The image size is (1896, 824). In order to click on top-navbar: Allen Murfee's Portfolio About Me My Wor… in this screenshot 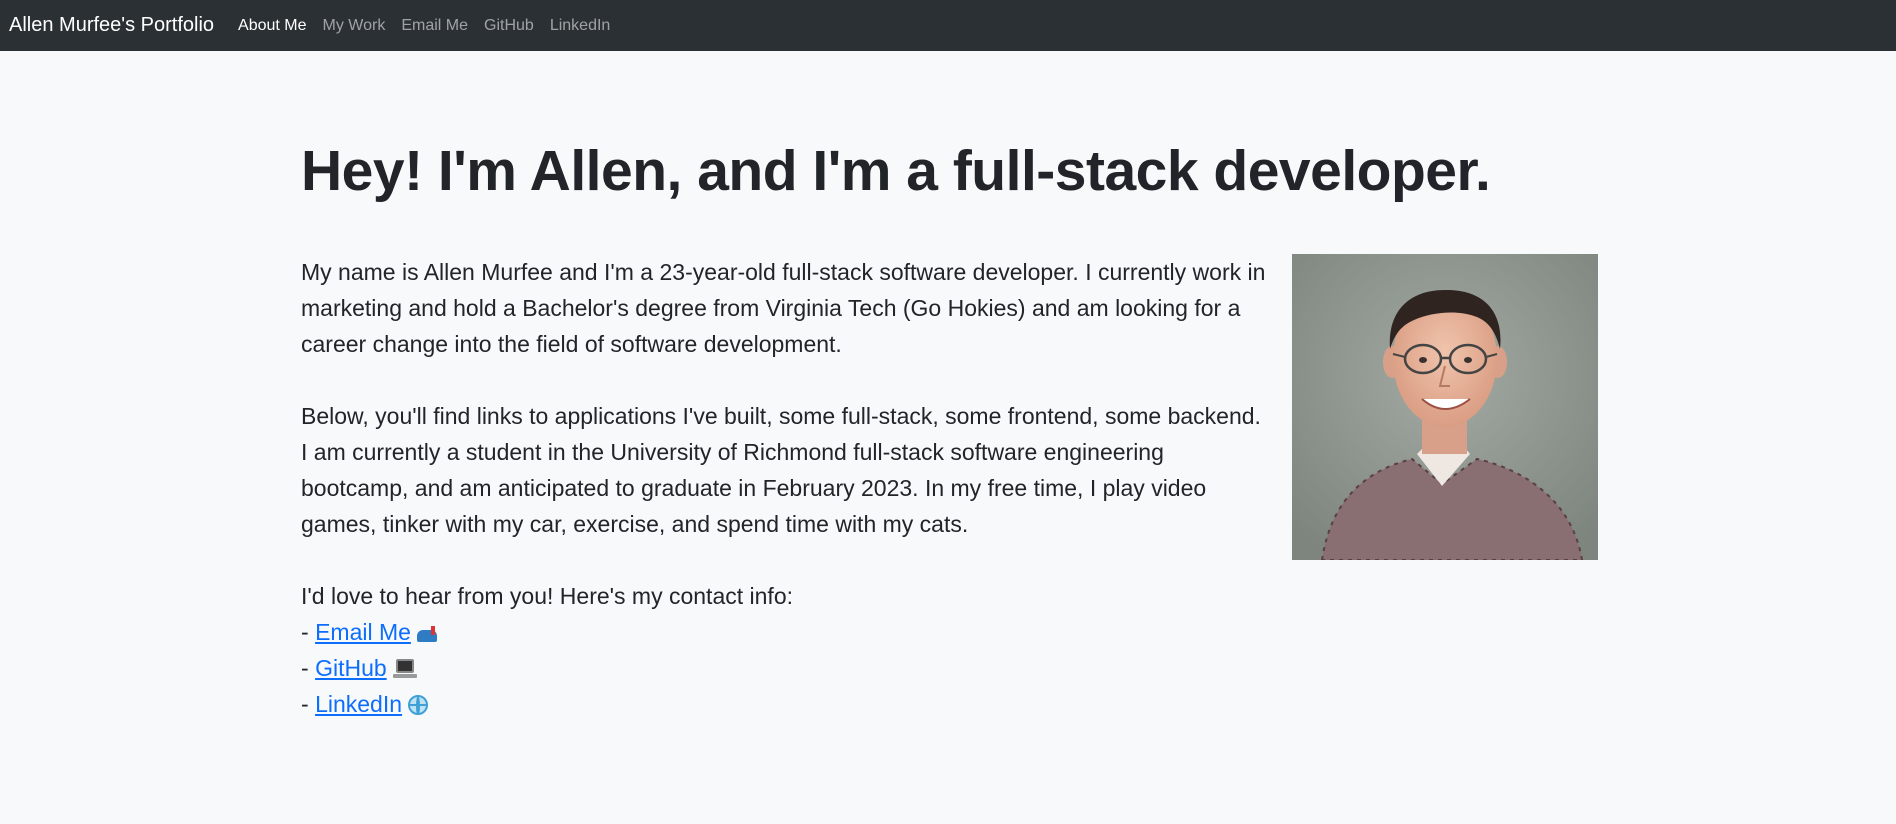, I will do `click(948, 25)`.